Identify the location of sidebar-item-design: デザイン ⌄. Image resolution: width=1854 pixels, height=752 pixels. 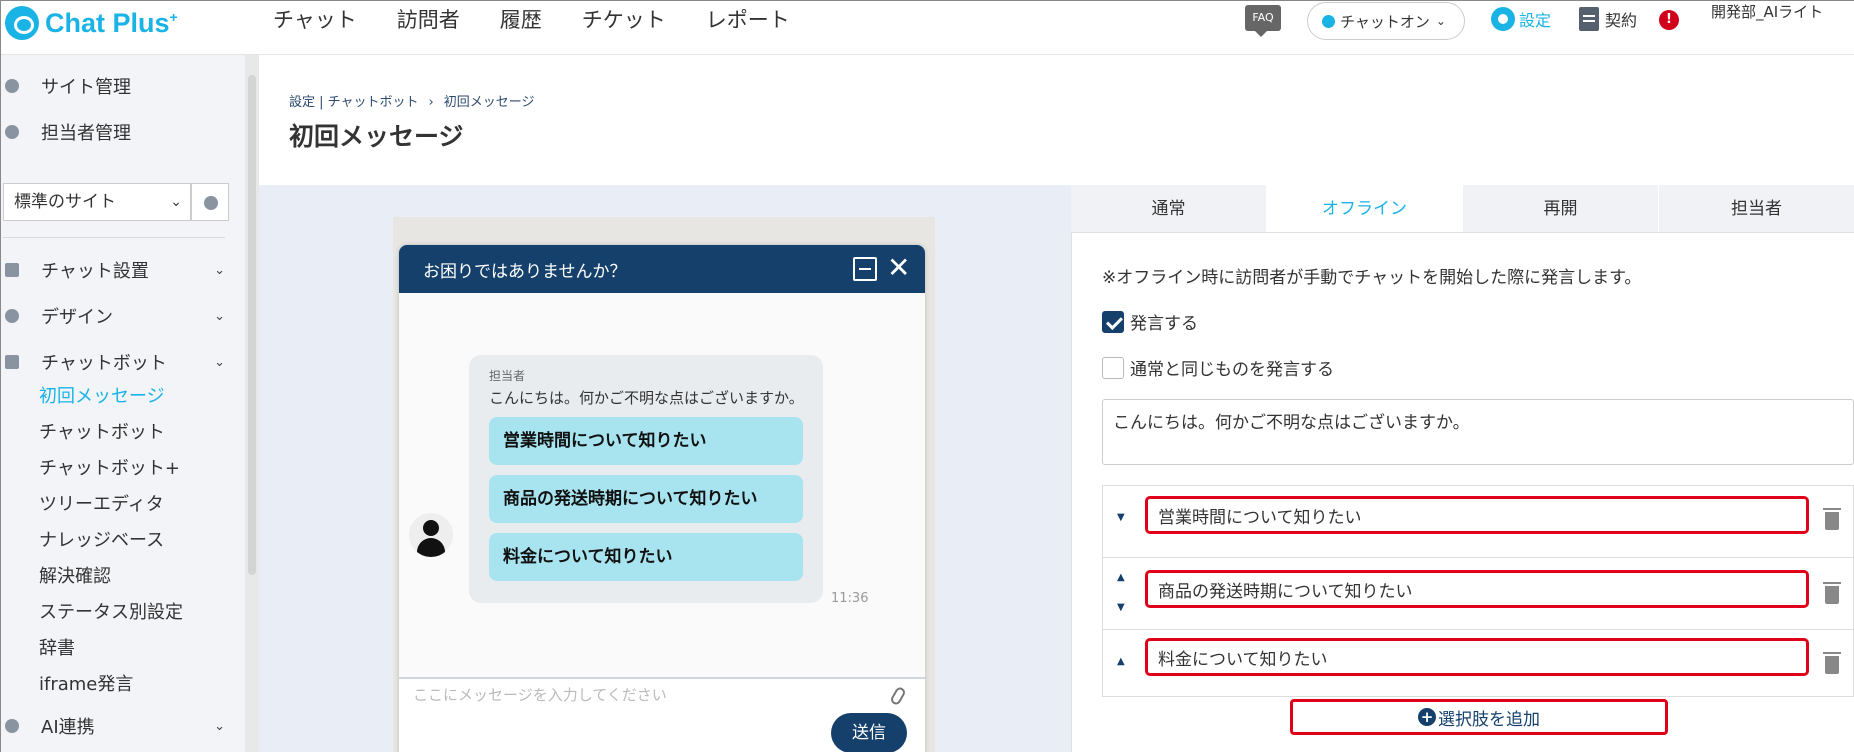
(118, 316).